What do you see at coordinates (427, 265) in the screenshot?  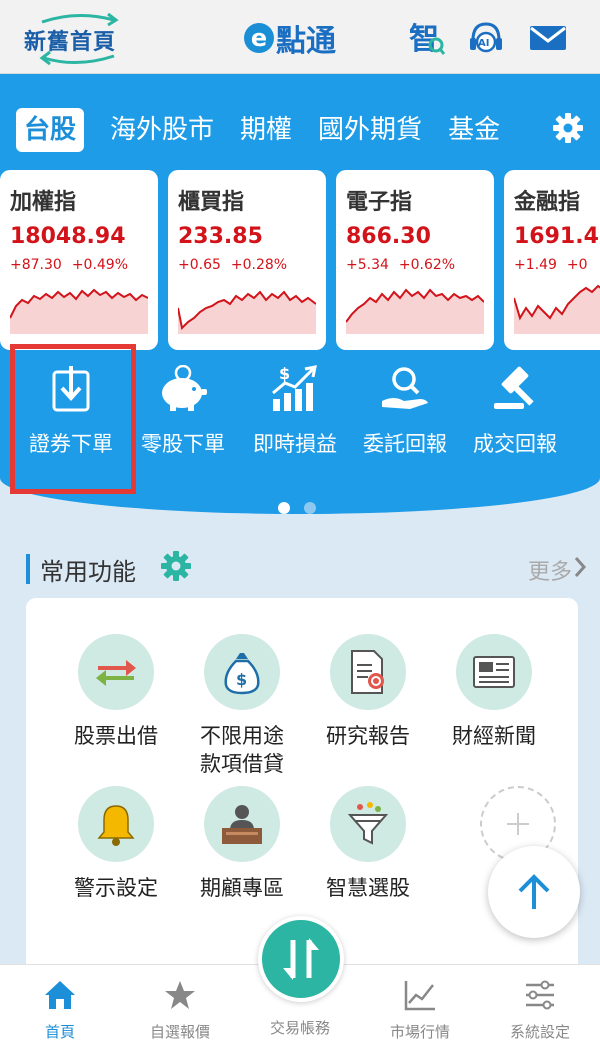 I see `index-pct: +0.62%` at bounding box center [427, 265].